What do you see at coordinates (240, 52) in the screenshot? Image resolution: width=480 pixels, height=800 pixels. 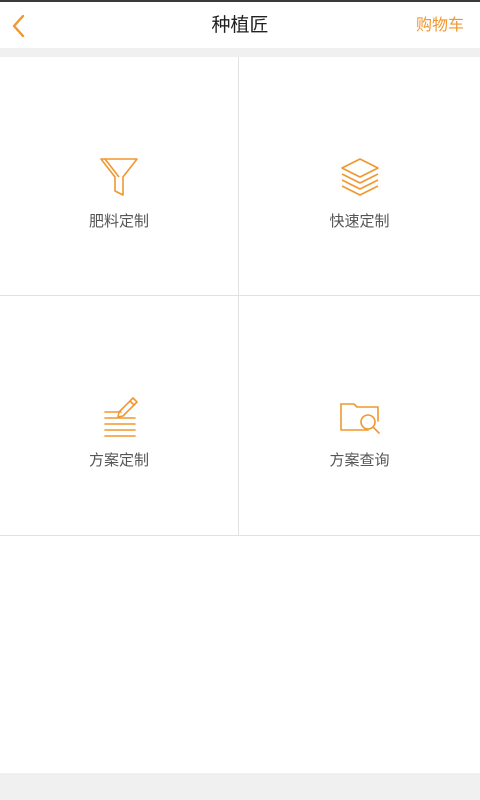 I see `header-divider` at bounding box center [240, 52].